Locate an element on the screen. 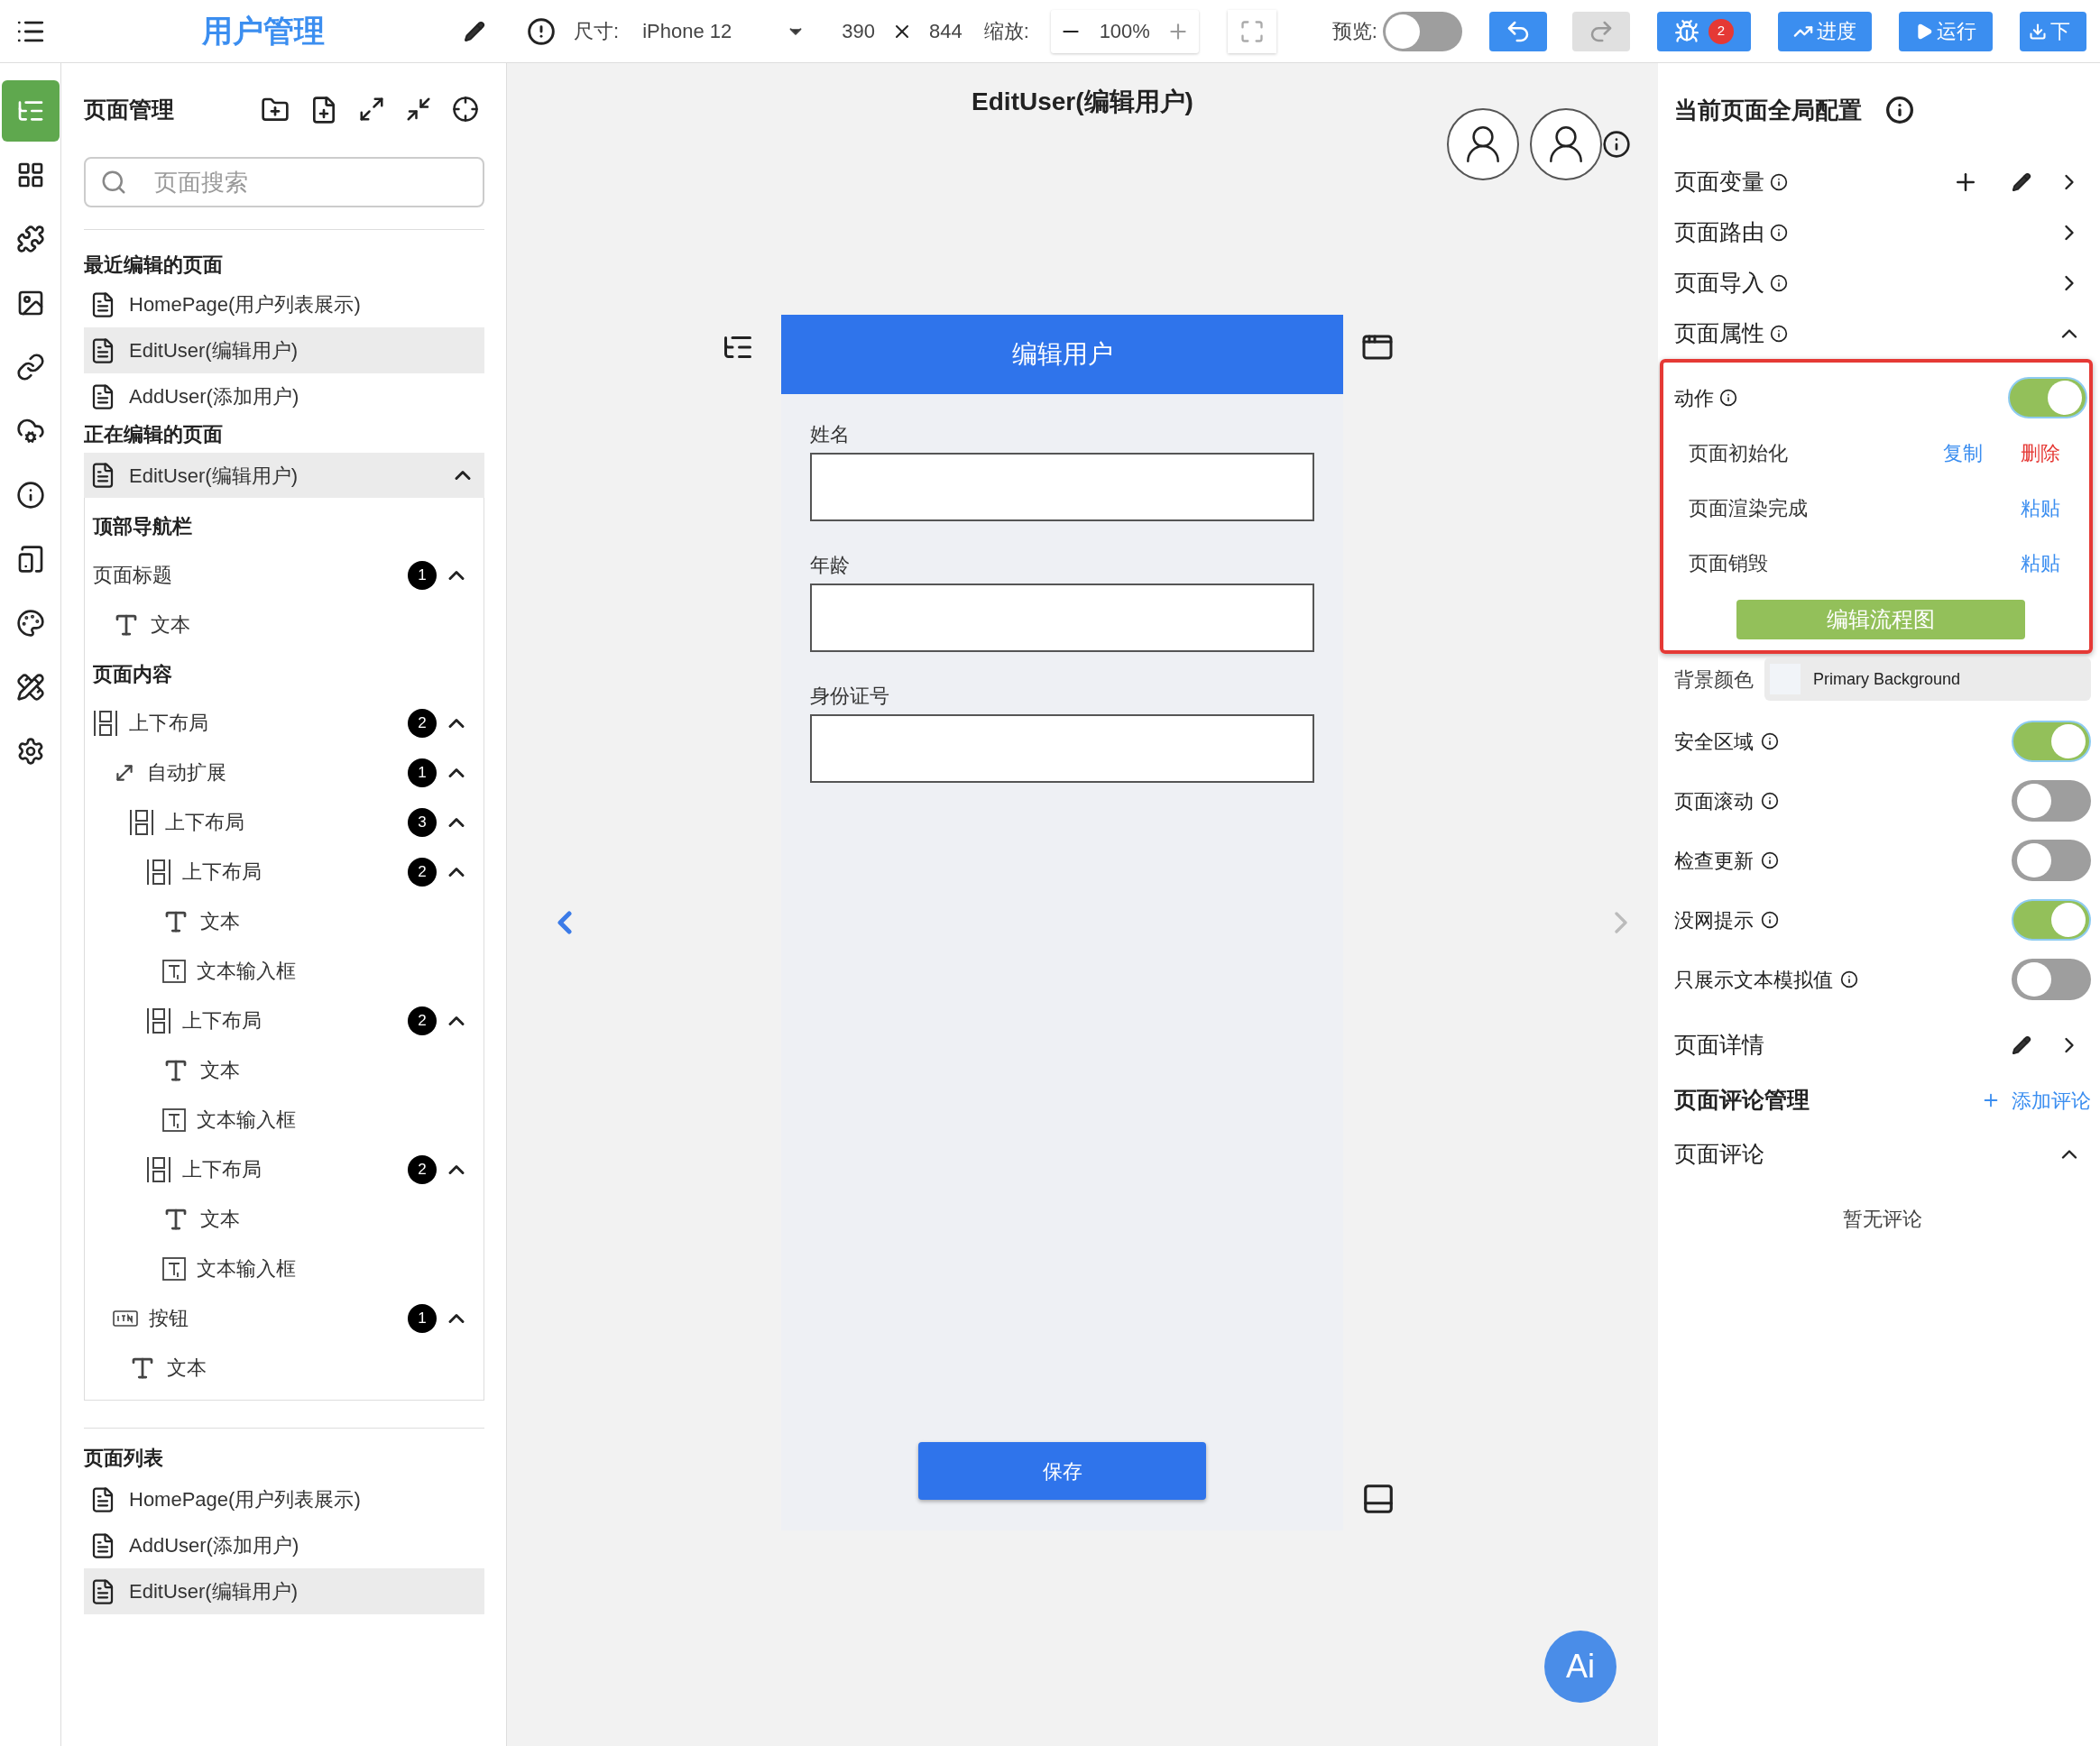  text-input-icon is located at coordinates (174, 1119).